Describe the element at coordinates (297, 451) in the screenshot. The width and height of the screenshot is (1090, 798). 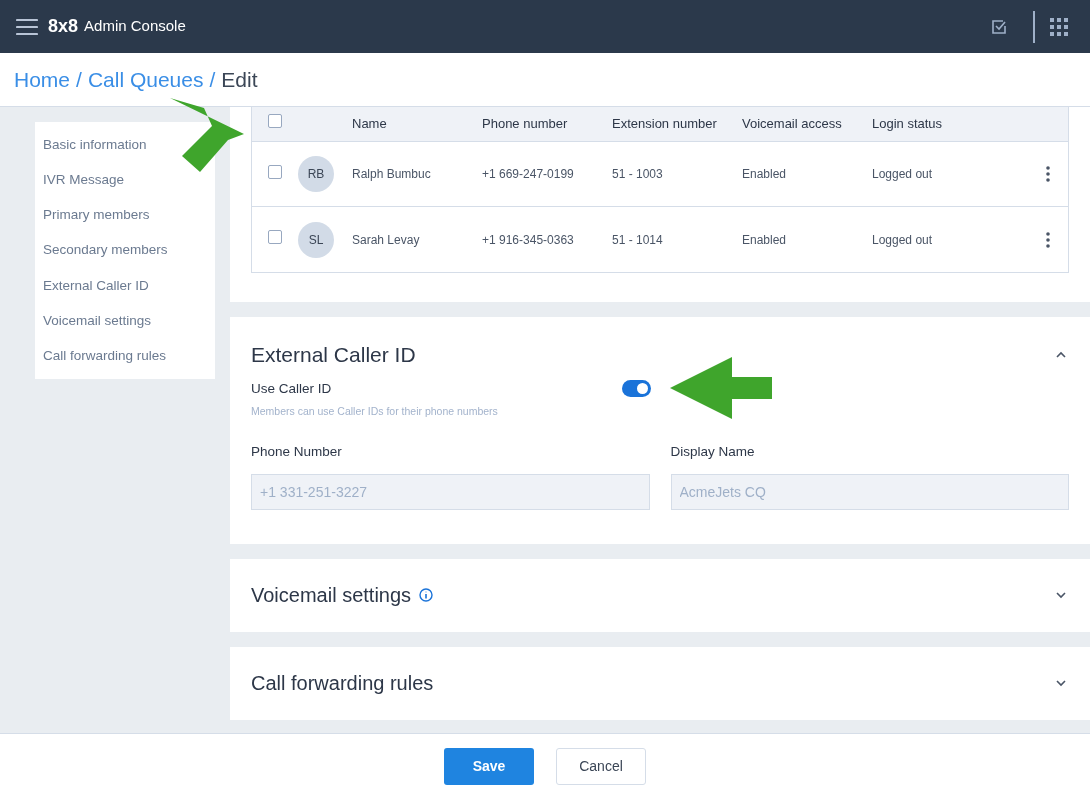
I see `field-label: Phone Number` at that location.